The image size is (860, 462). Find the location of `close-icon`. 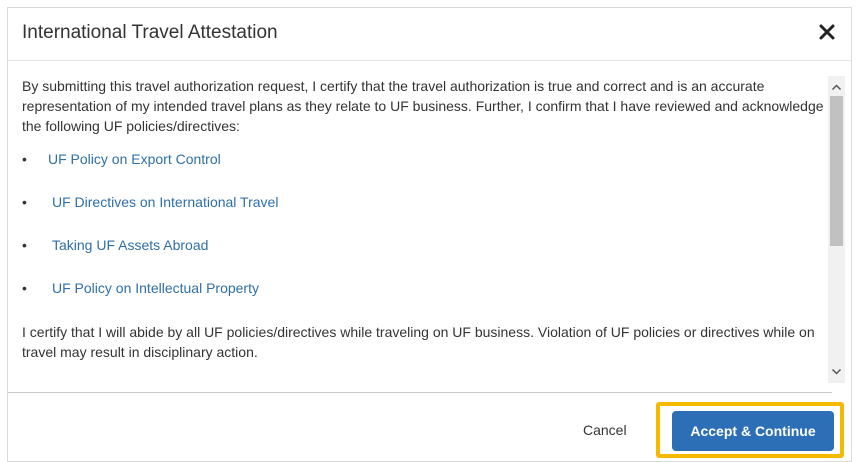

close-icon is located at coordinates (827, 32).